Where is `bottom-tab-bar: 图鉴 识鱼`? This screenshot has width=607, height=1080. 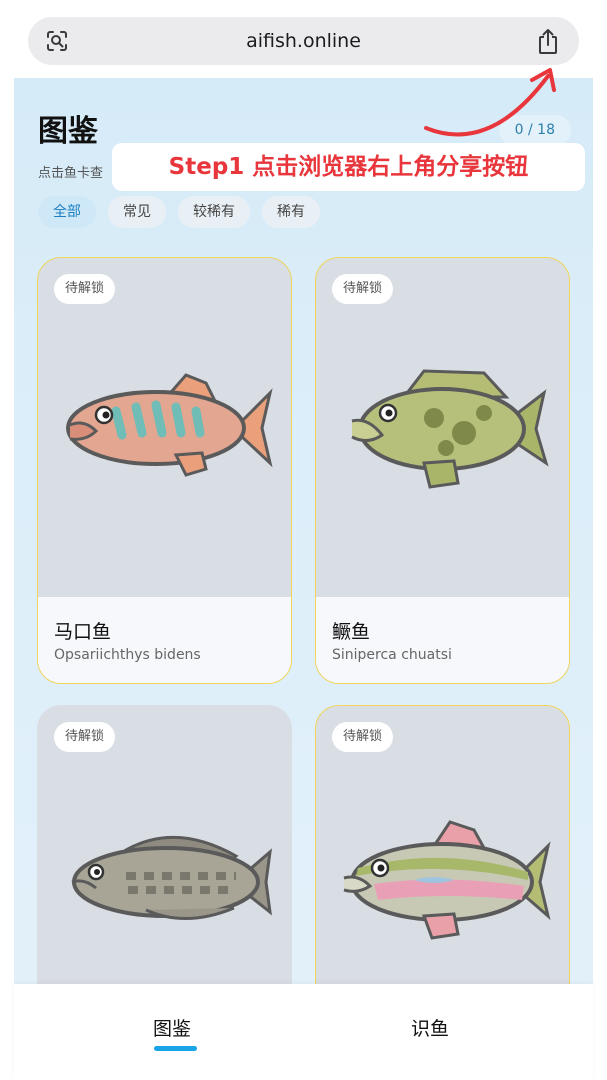 bottom-tab-bar: 图鉴 识鱼 is located at coordinates (303, 1032).